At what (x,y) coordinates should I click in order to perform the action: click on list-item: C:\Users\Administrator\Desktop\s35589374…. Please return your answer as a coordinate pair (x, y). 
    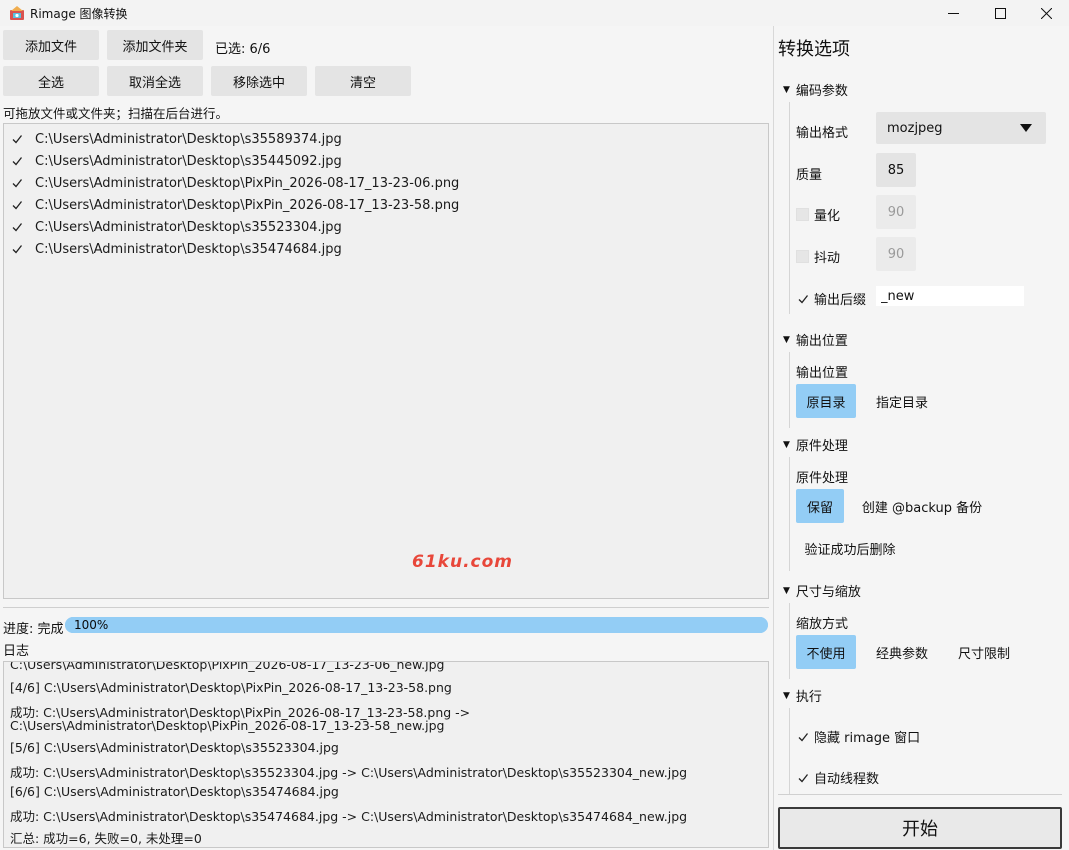
    Looking at the image, I should click on (176, 139).